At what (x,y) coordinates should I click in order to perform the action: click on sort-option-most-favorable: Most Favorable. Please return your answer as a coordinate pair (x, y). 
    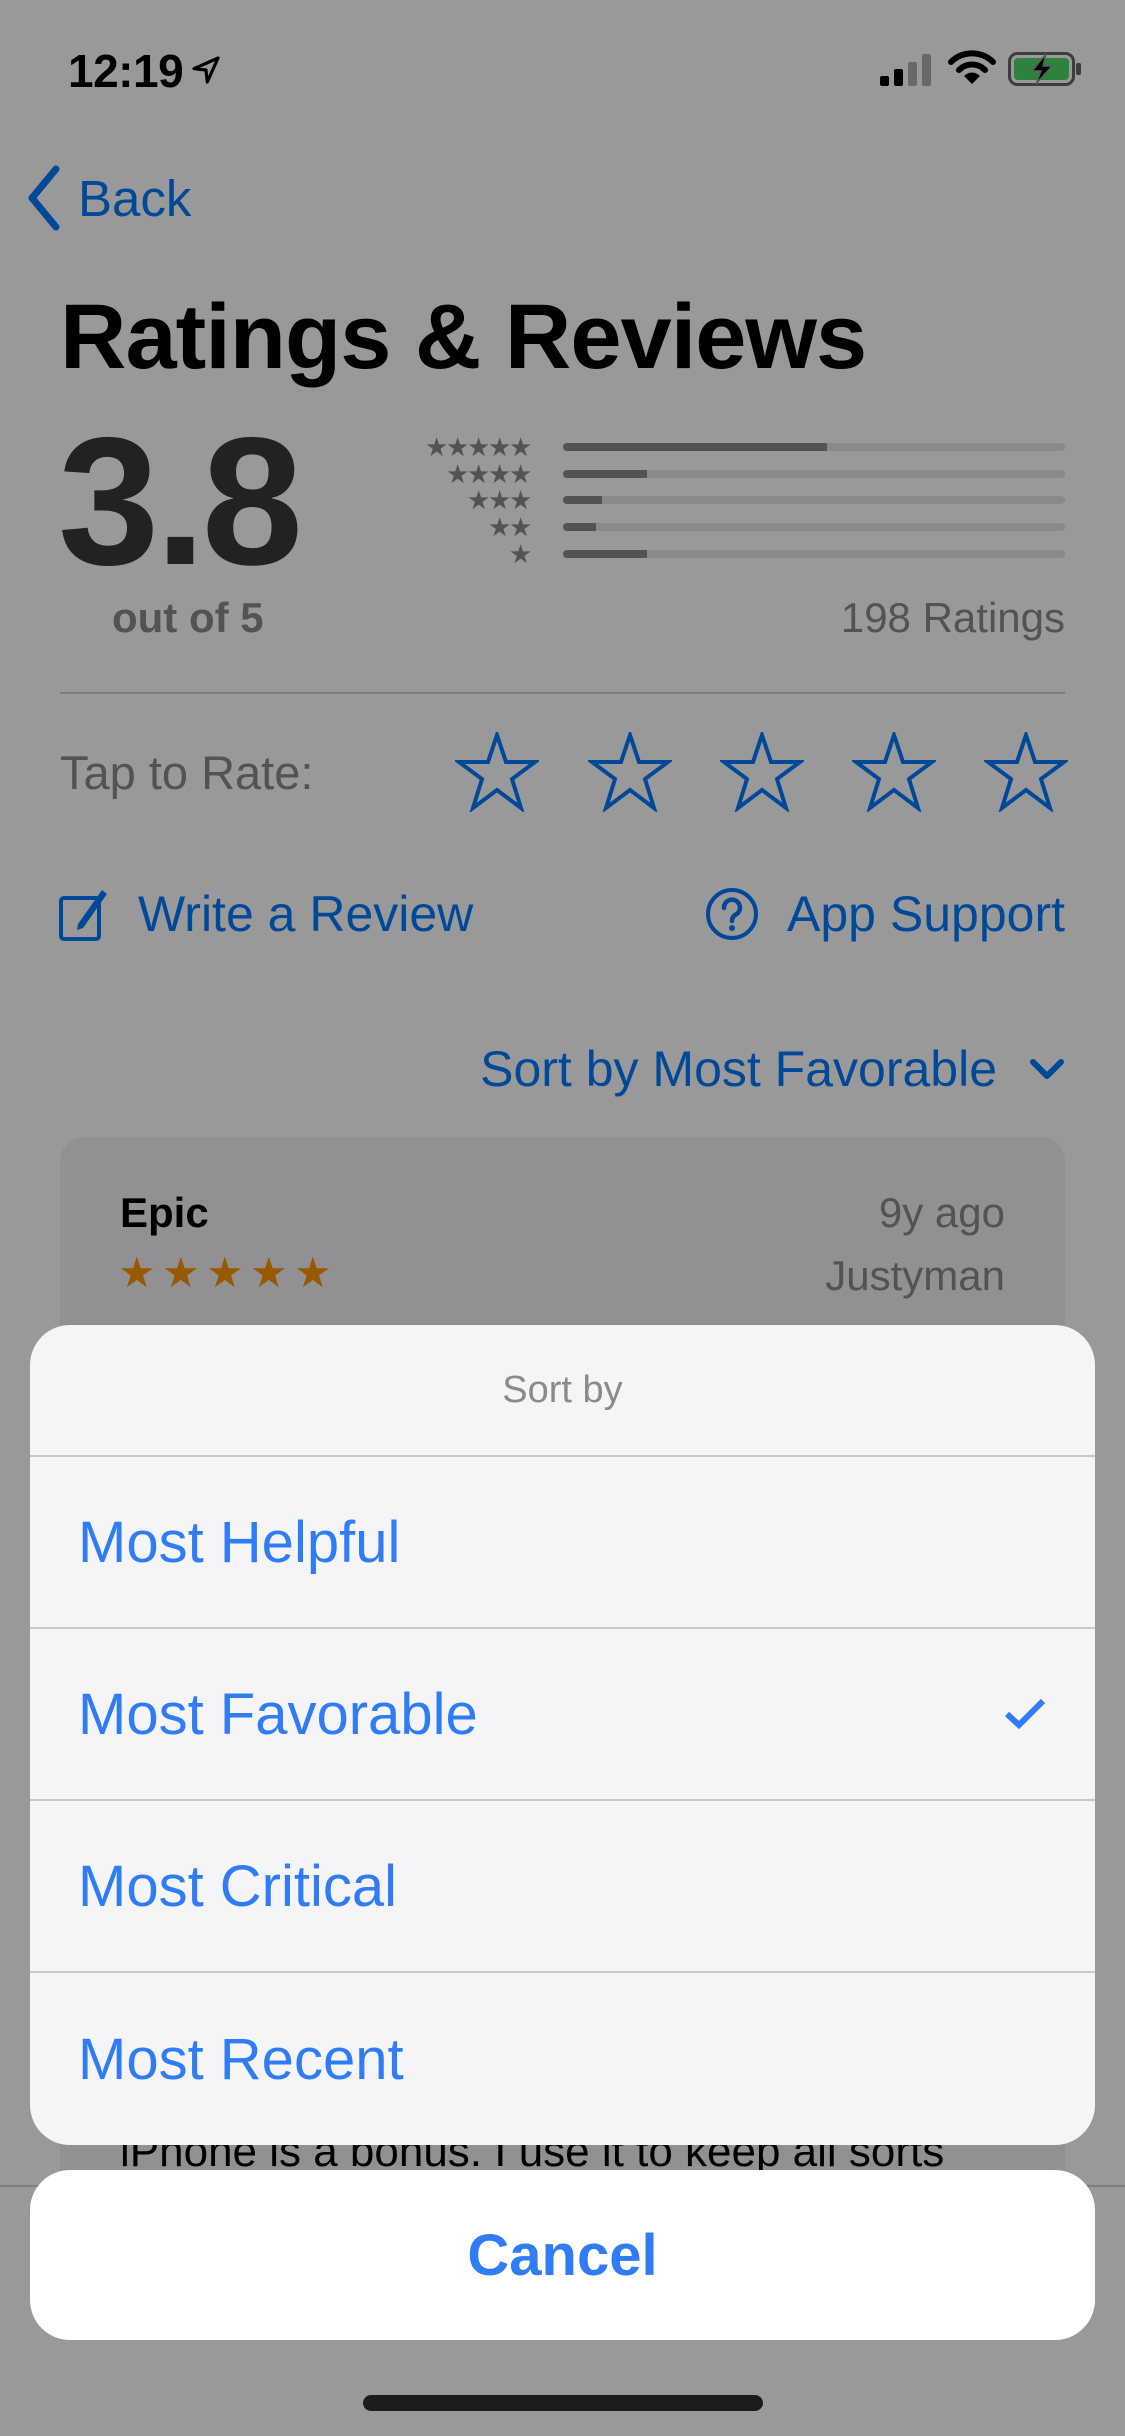
    Looking at the image, I should click on (562, 1715).